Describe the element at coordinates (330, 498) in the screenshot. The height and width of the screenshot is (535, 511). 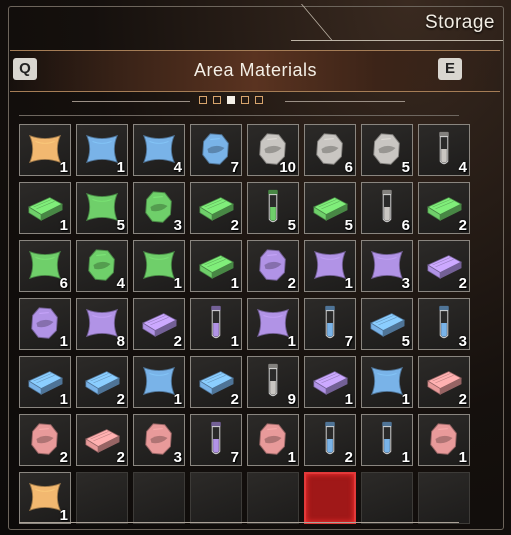
I see `inventory-slot-selected` at that location.